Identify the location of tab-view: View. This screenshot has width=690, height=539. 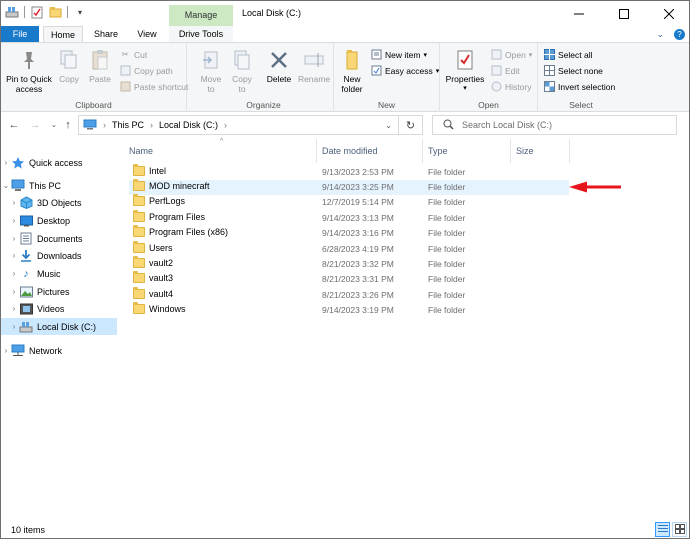
(147, 34).